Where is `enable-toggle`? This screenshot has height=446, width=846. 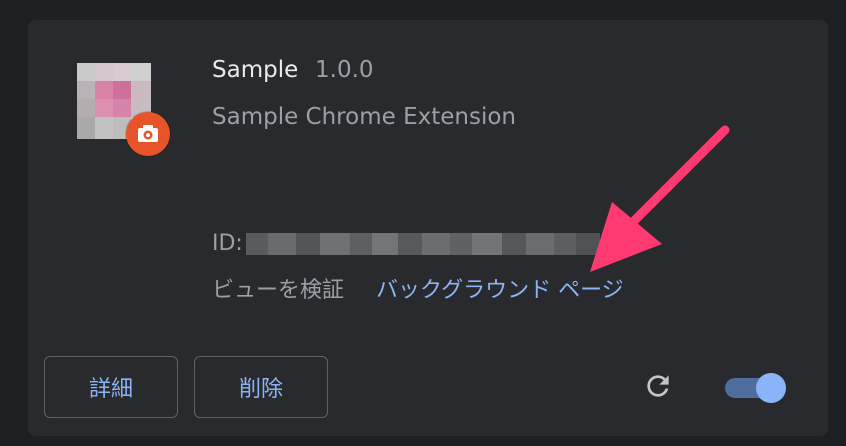
enable-toggle is located at coordinates (756, 388).